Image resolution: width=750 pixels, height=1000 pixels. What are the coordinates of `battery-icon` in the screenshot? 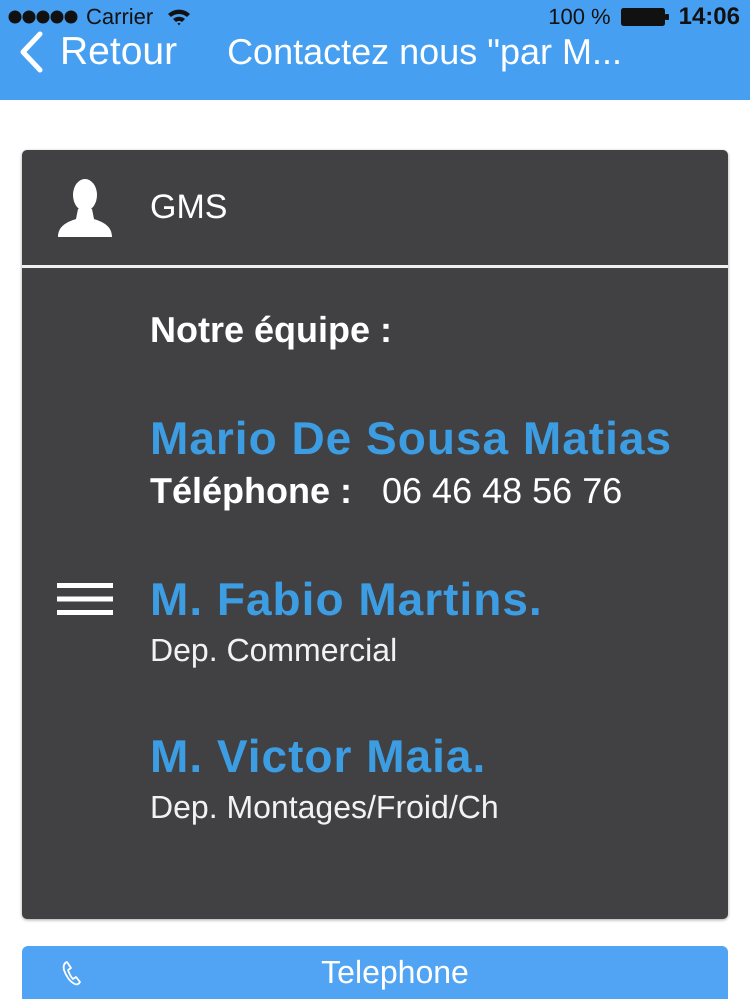 It's located at (644, 17).